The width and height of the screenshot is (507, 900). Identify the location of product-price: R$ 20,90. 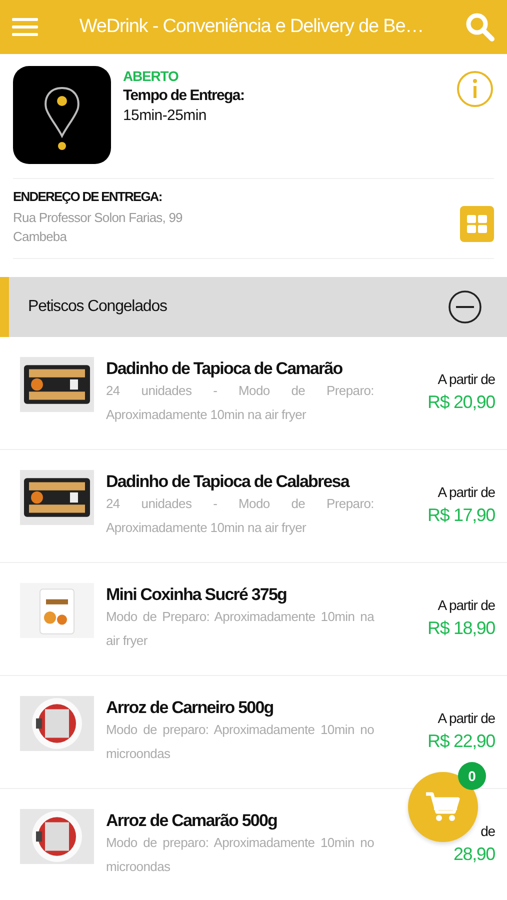
(461, 402).